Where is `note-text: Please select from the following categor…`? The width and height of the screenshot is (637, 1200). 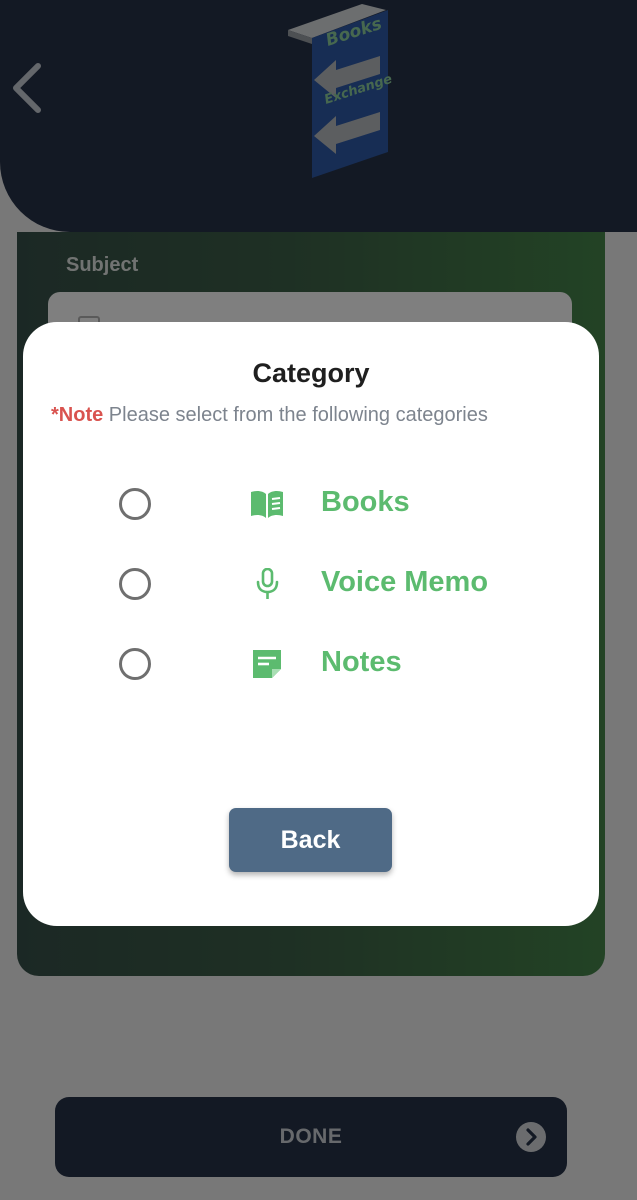 note-text: Please select from the following categor… is located at coordinates (295, 415).